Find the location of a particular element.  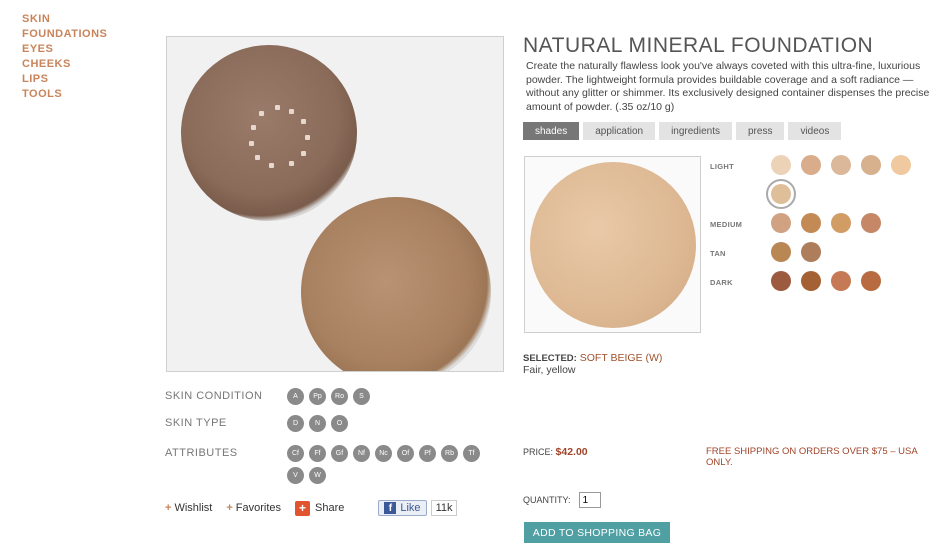

skin-condition-chip: Ro is located at coordinates (339, 396).